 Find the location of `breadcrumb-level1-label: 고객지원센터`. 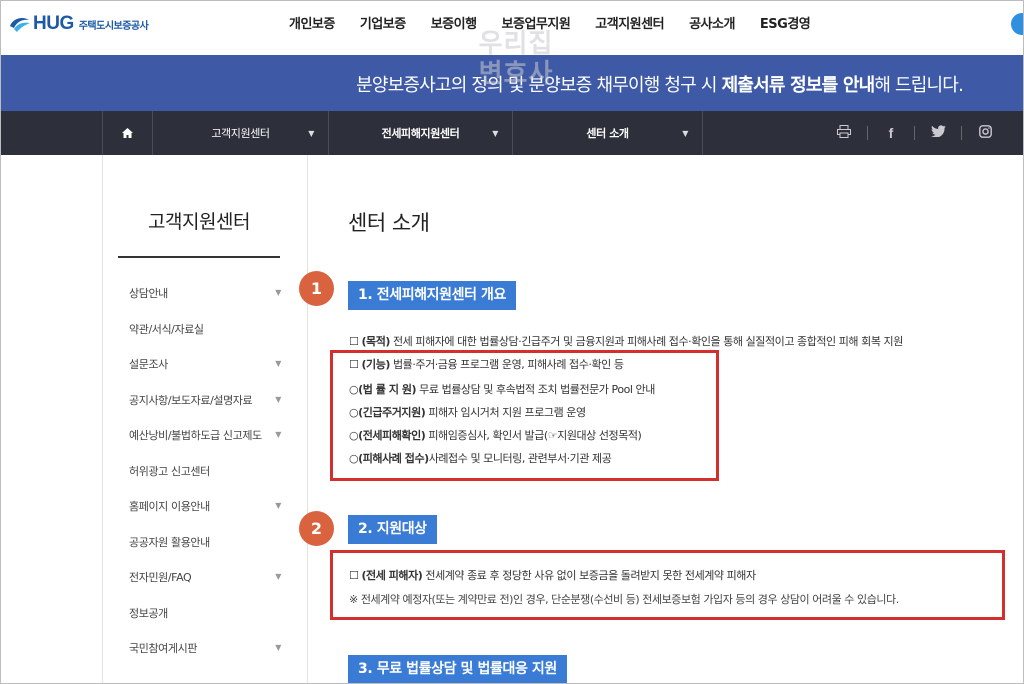

breadcrumb-level1-label: 고객지원센터 is located at coordinates (240, 133).